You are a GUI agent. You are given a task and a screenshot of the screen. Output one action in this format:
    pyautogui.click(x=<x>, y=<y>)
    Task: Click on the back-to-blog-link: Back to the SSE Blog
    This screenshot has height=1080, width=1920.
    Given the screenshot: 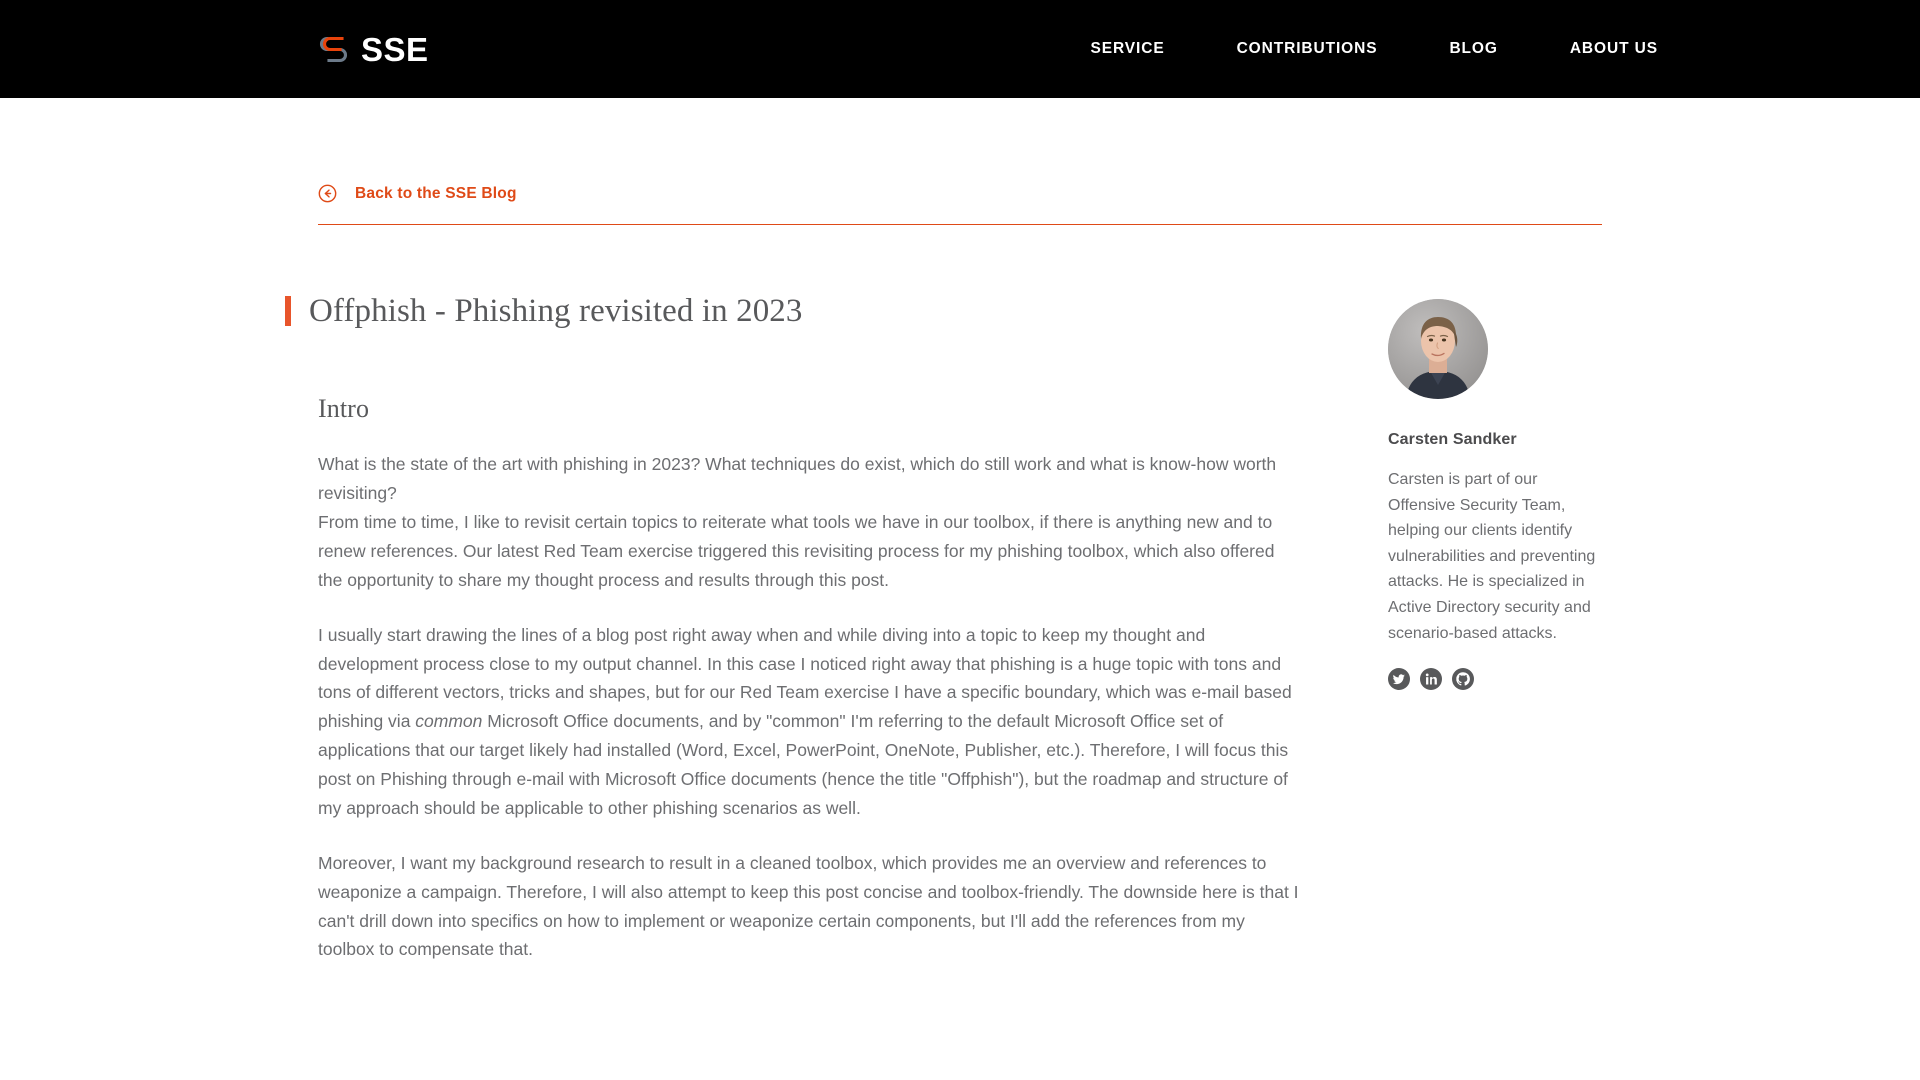 What is the action you would take?
    pyautogui.click(x=417, y=193)
    